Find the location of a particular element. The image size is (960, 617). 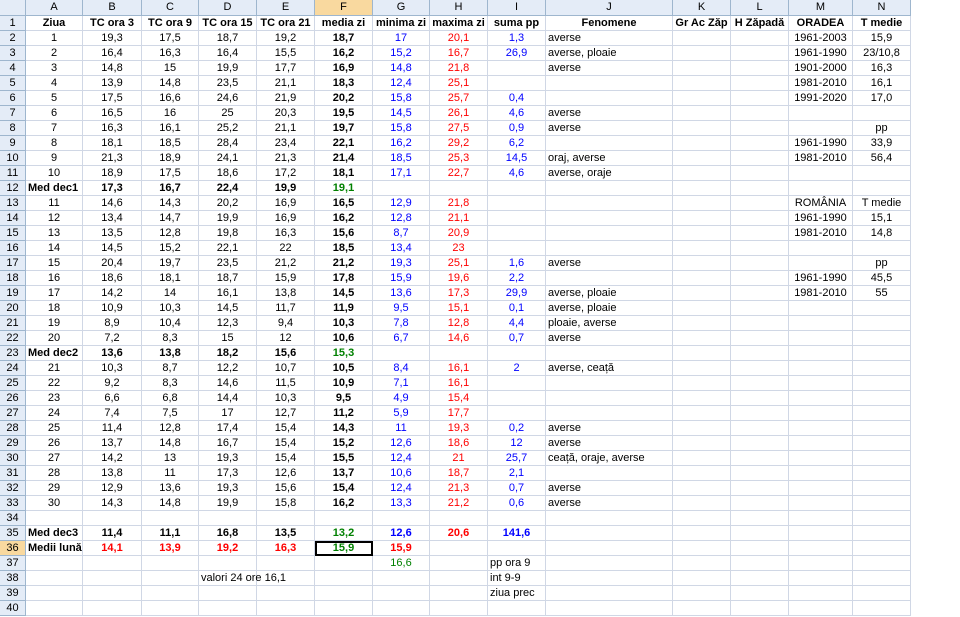

cell-a16: 14 is located at coordinates (54, 248).